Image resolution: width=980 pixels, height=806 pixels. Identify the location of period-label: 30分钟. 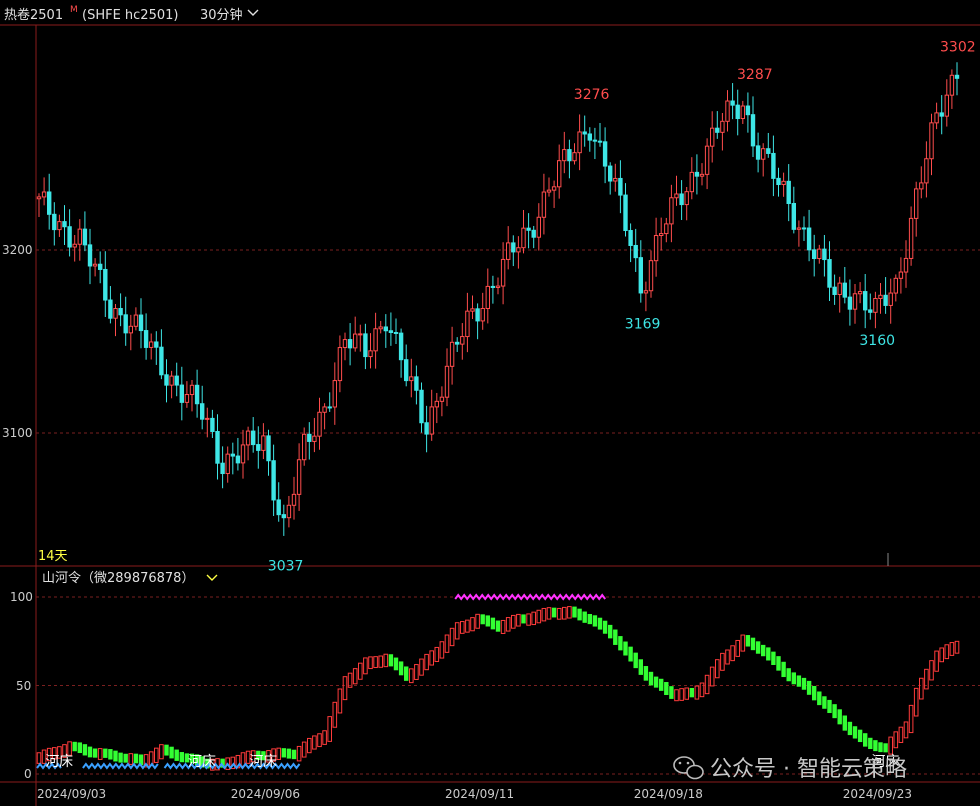
(221, 15).